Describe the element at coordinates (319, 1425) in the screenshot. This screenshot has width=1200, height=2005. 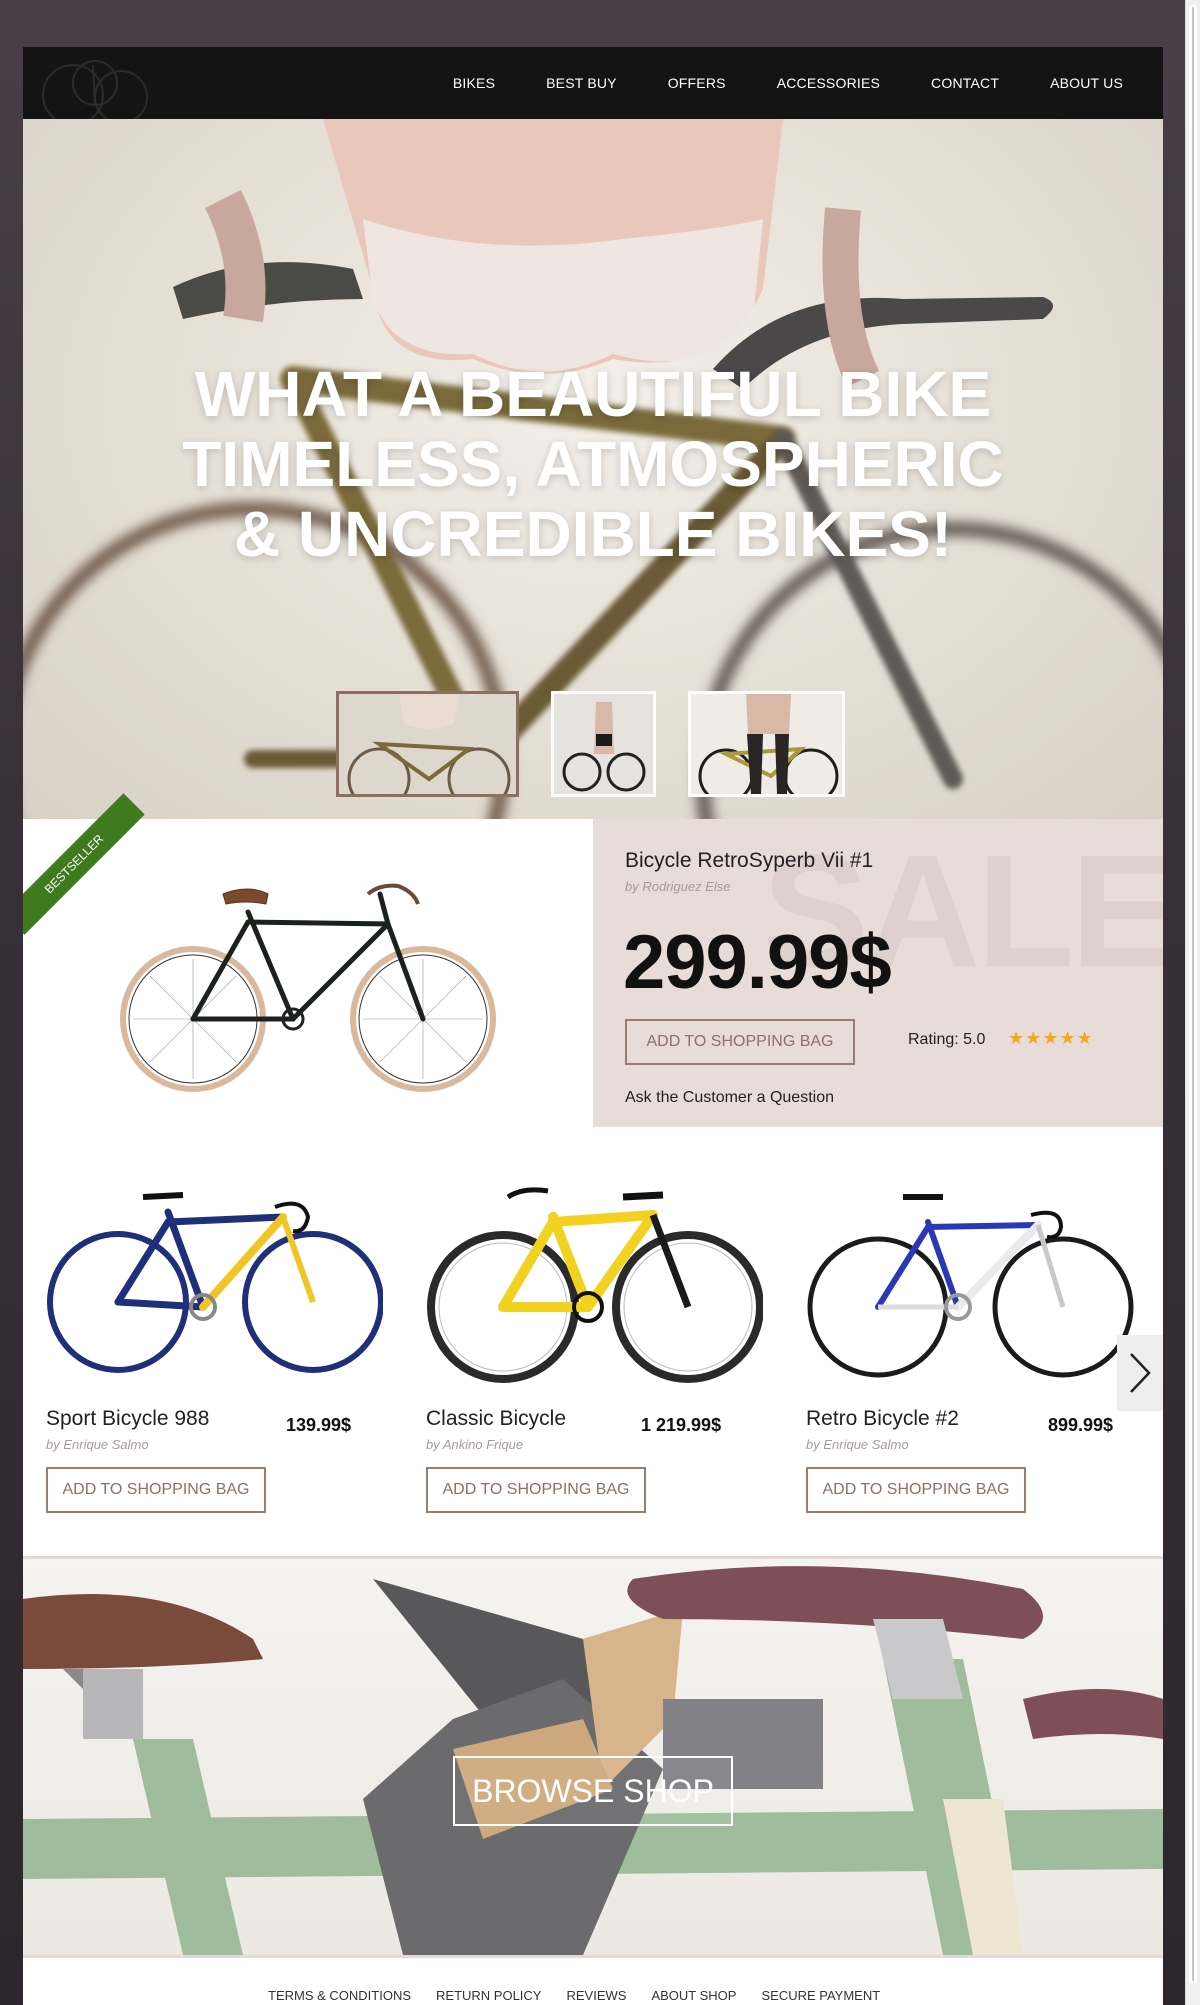
I see `product-price: 139.99$` at that location.